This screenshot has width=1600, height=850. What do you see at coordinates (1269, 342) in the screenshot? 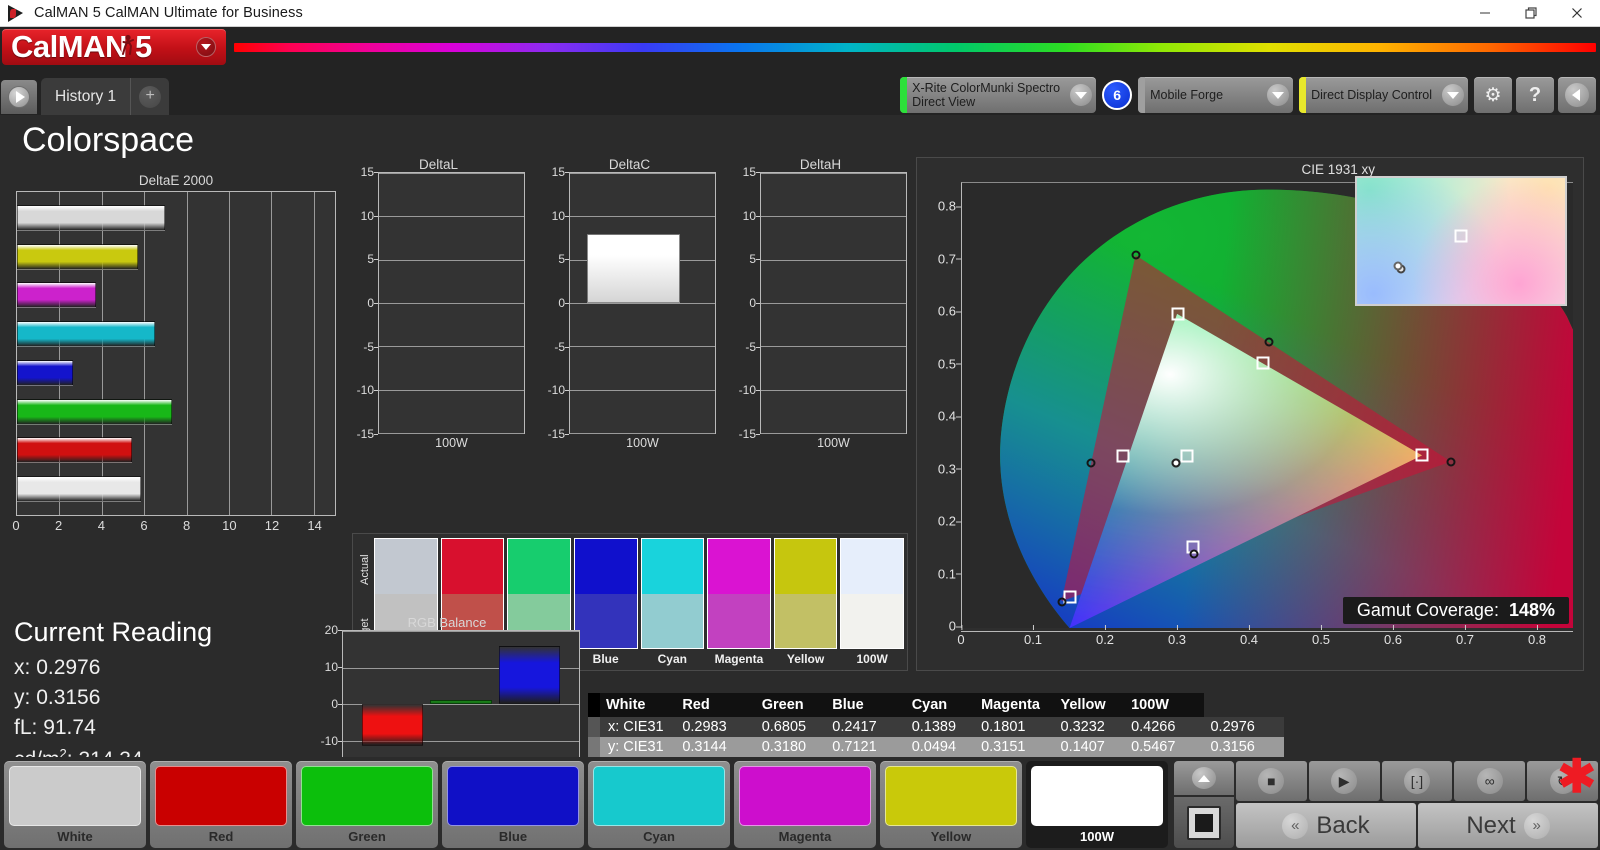
I see `cie-measured-marker-yellow` at bounding box center [1269, 342].